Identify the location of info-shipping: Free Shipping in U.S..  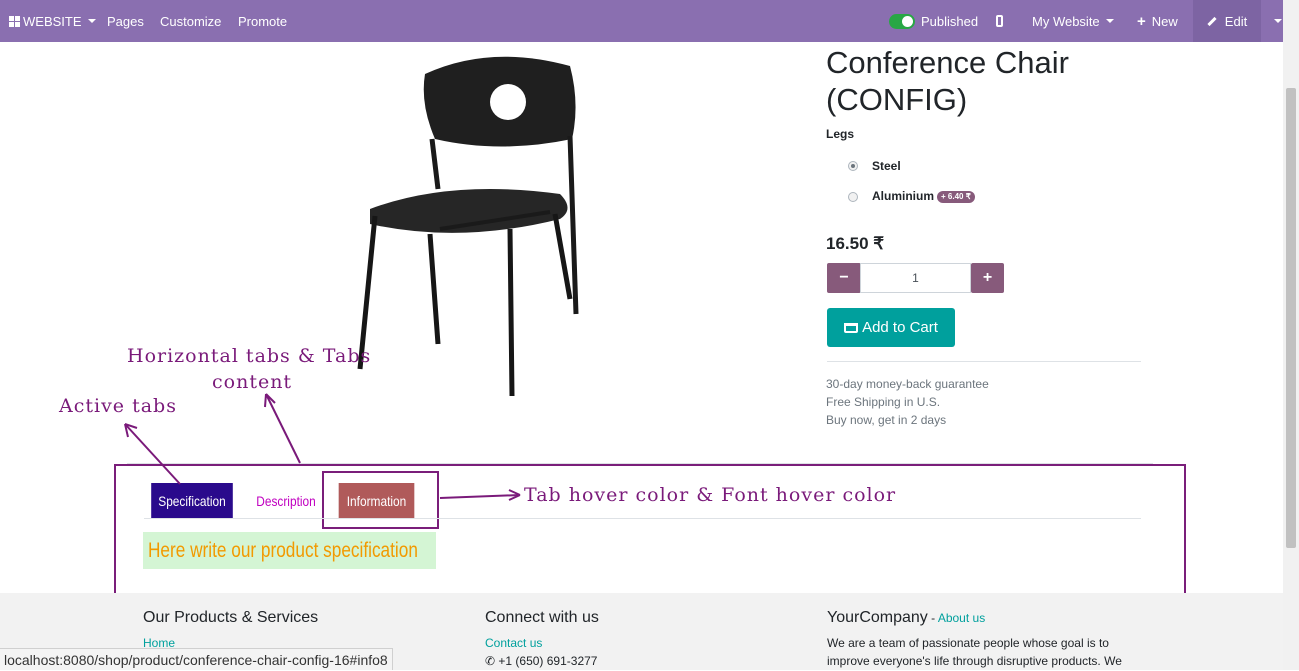
(883, 402).